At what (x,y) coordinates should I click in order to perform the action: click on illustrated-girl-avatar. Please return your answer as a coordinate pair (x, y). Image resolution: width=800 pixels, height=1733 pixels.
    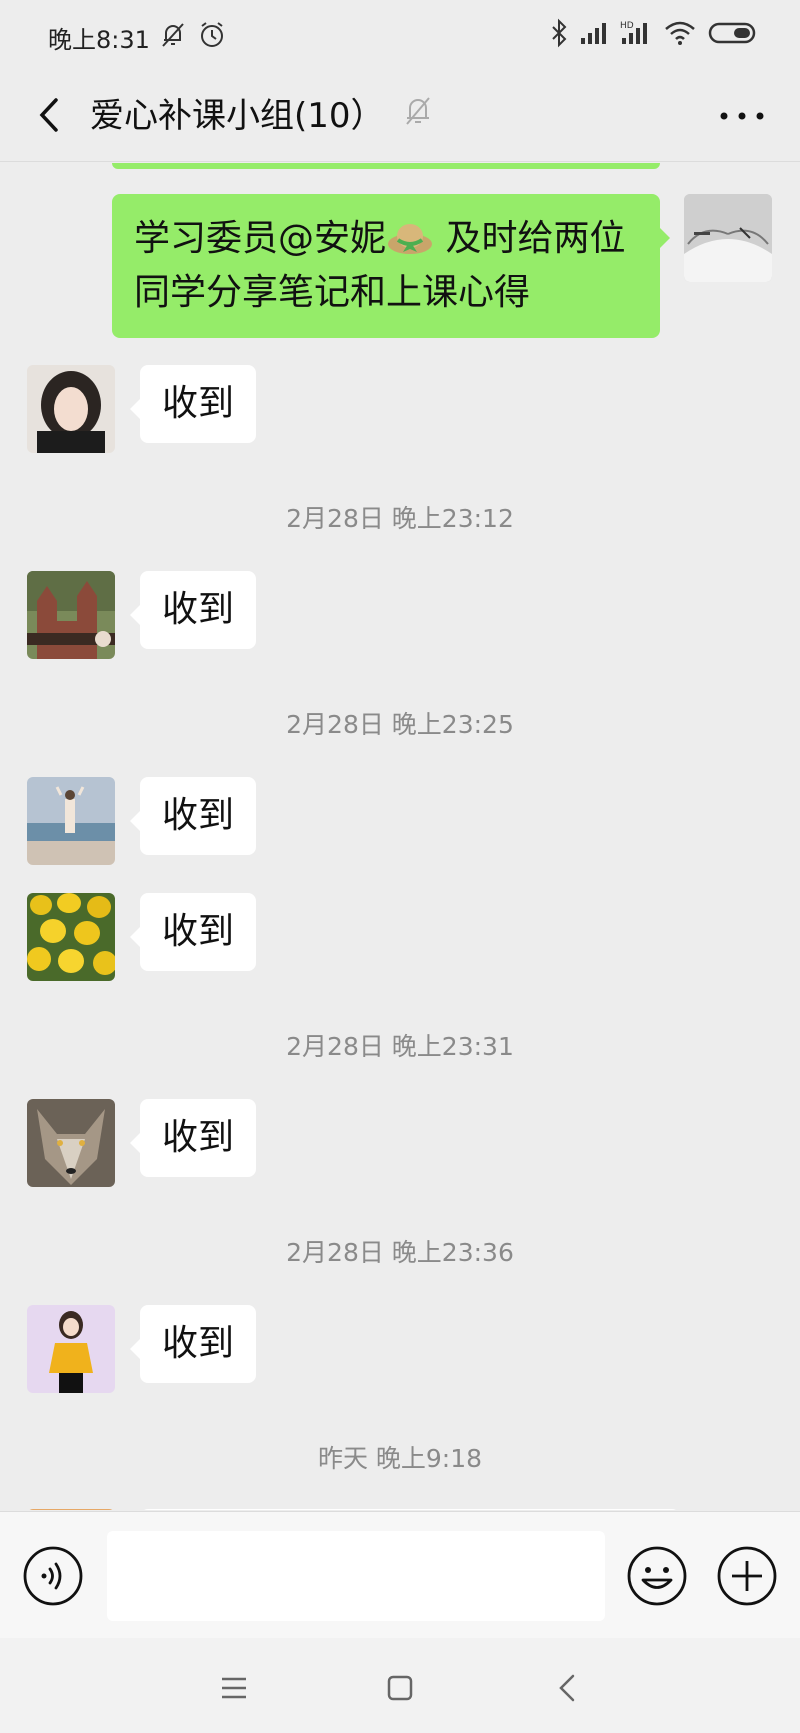
    Looking at the image, I should click on (71, 1349).